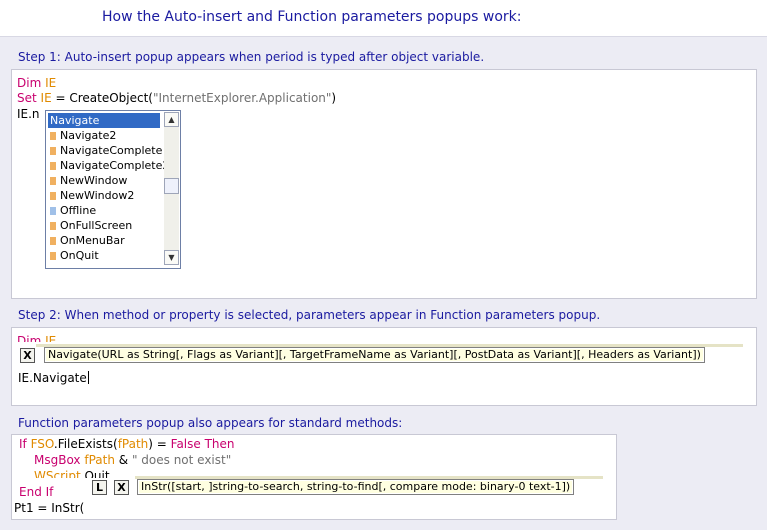 Image resolution: width=767 pixels, height=530 pixels. I want to click on text-caret, so click(88, 377).